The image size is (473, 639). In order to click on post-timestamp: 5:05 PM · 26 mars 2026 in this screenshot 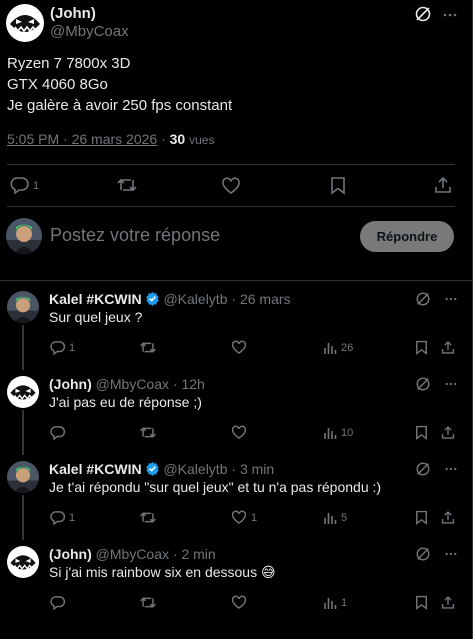, I will do `click(82, 139)`.